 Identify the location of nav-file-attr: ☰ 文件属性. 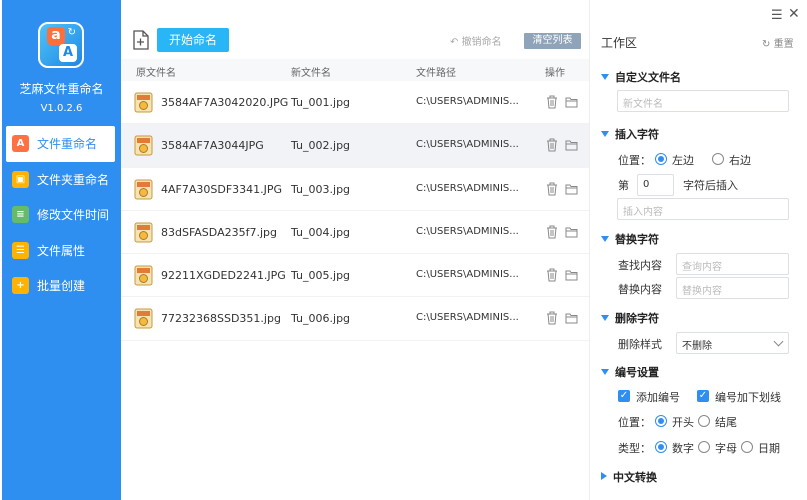
(61, 251).